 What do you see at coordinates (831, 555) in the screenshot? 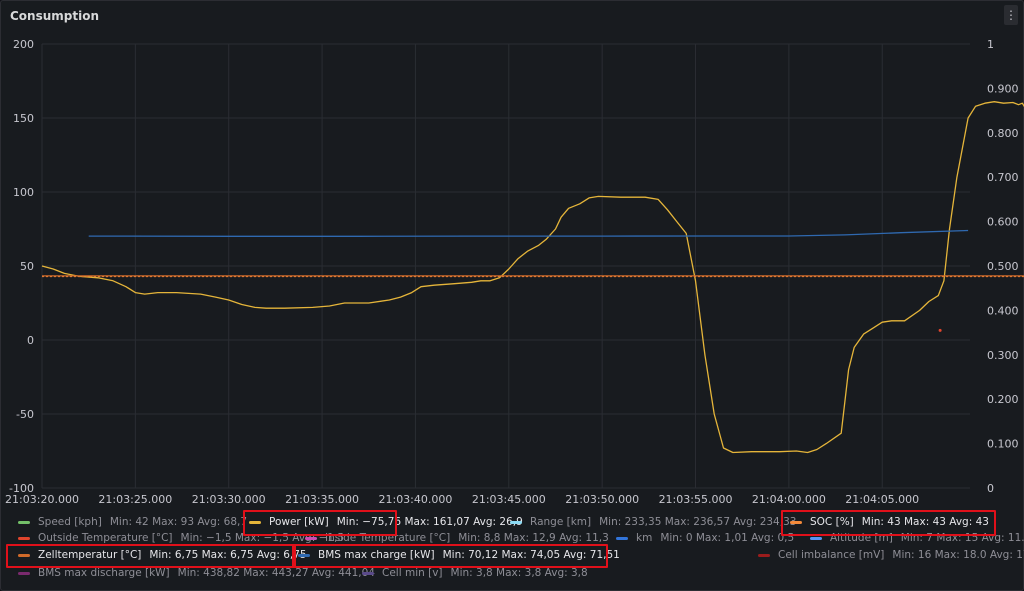
I see `legend-name: Cell imbalance [mV]` at bounding box center [831, 555].